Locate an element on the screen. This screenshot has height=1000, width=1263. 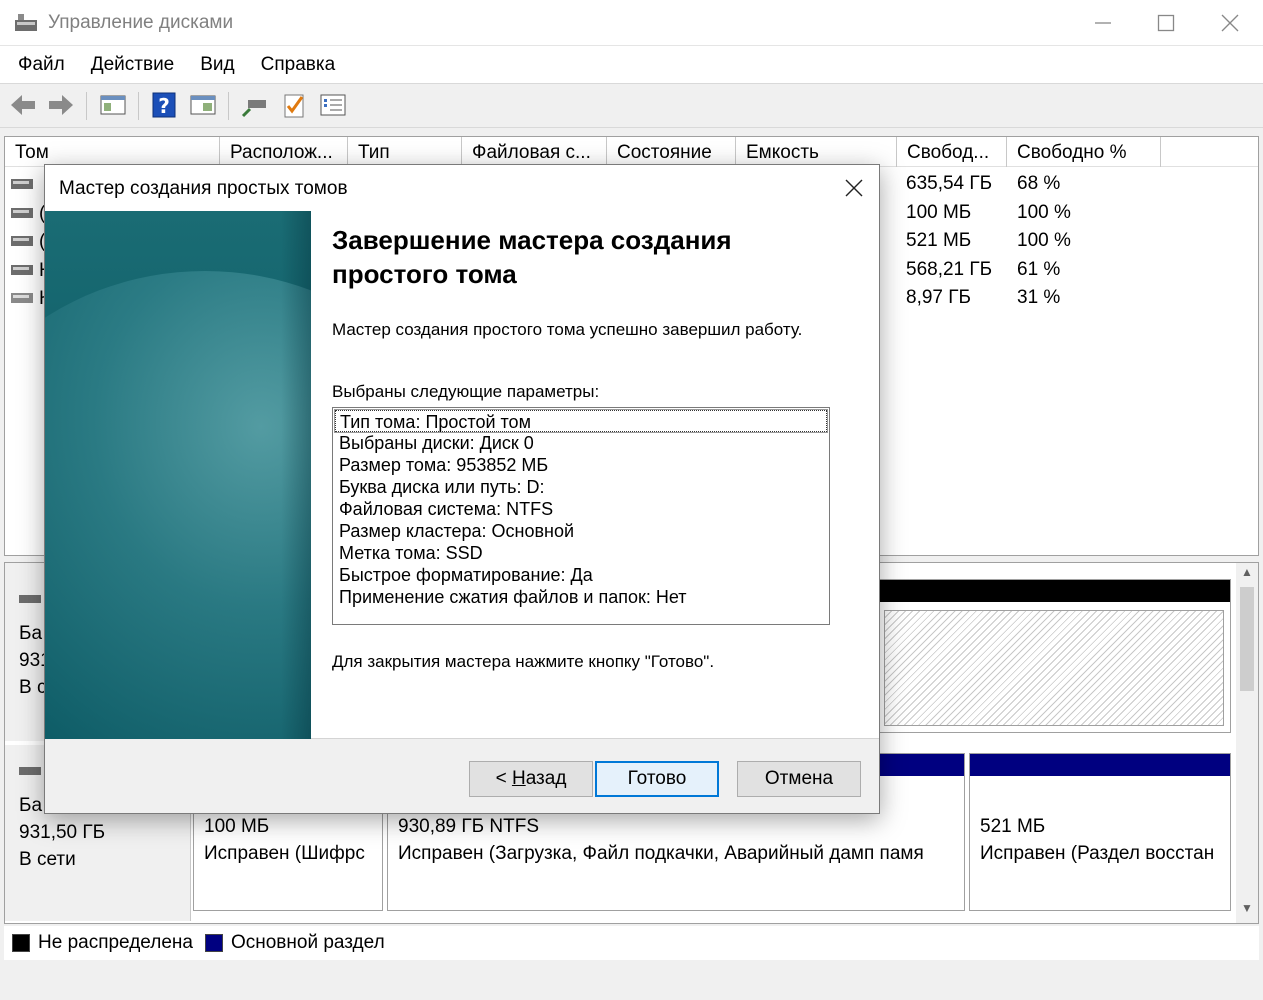
param-item: Размер кластера: Основной is located at coordinates (581, 531).